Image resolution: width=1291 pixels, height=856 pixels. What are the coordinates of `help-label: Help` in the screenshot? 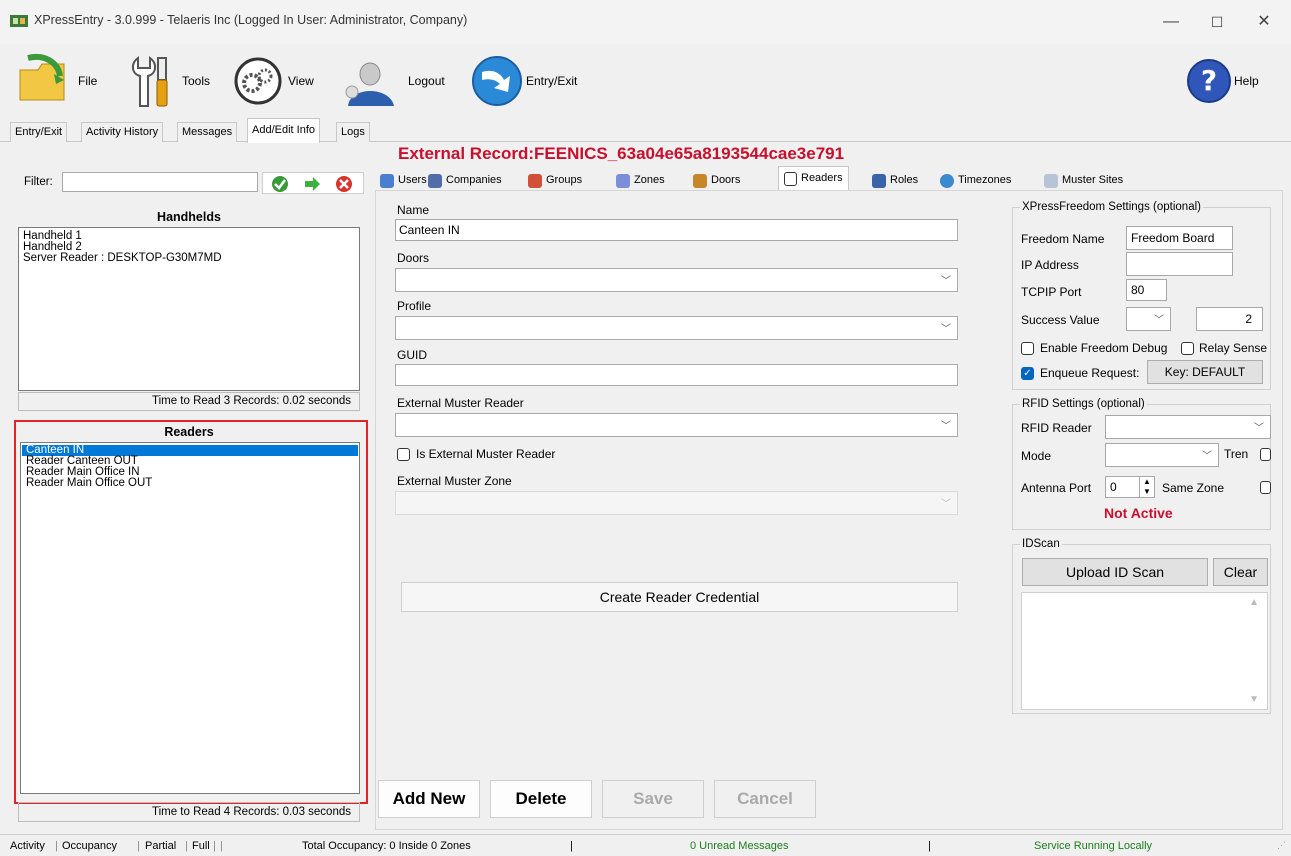 It's located at (1246, 81).